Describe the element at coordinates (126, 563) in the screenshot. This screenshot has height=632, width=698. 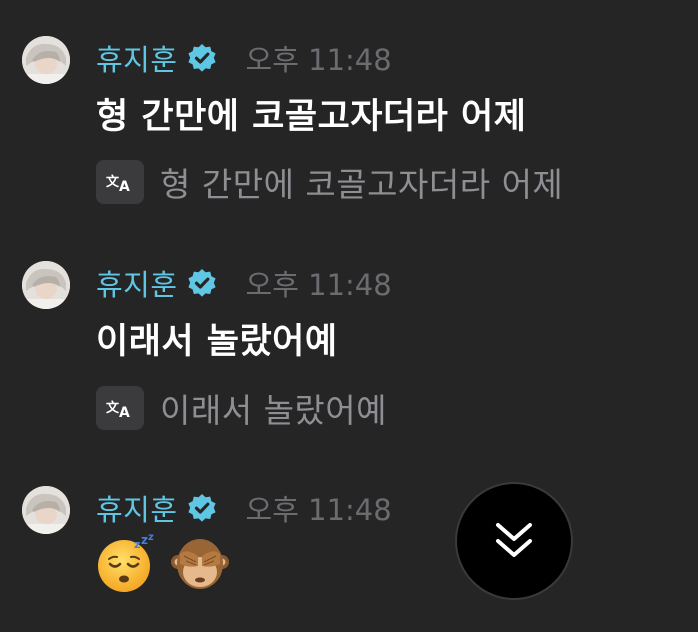
I see `sleeping-face-emoji-icon: z z z` at that location.